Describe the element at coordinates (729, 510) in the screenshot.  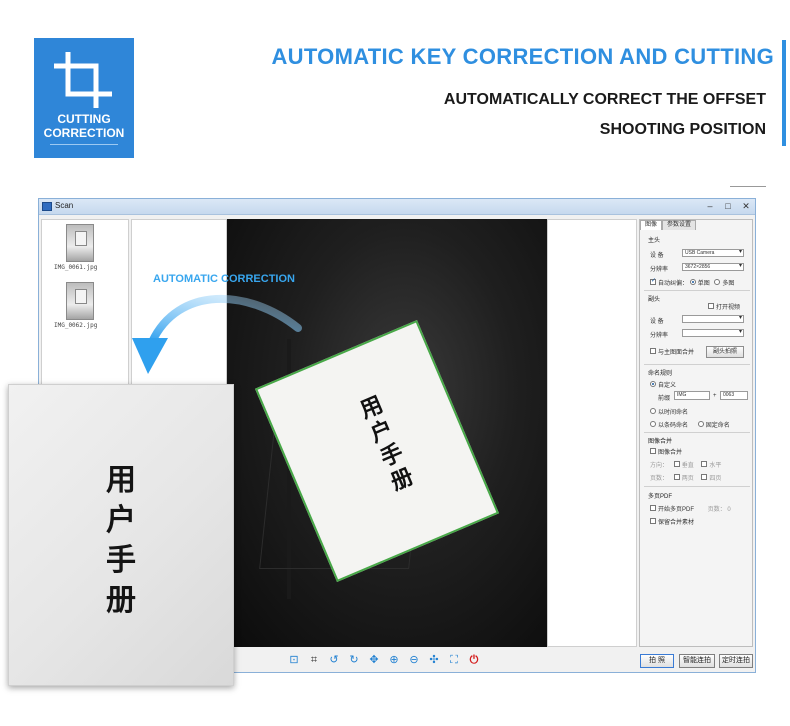
I see `pdf-pages-value: 0` at that location.